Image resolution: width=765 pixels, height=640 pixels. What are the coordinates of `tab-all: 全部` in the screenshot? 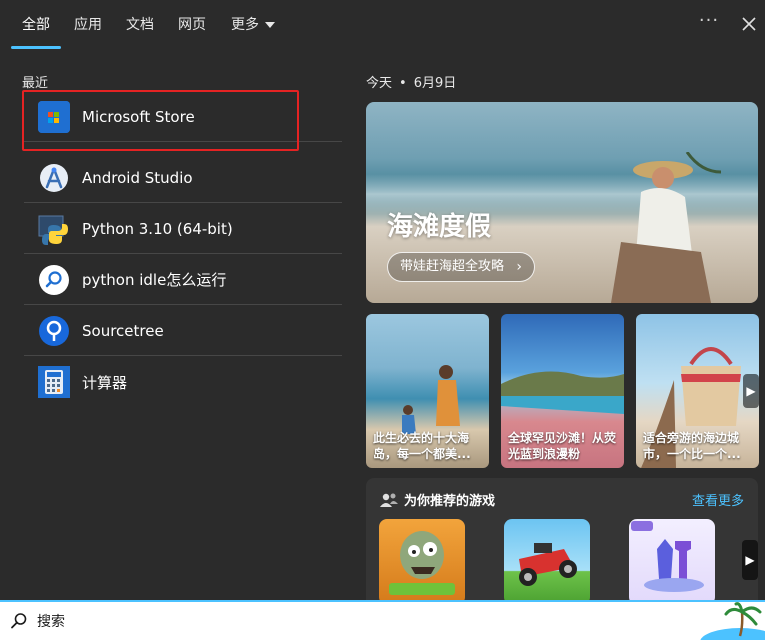 It's located at (36, 24).